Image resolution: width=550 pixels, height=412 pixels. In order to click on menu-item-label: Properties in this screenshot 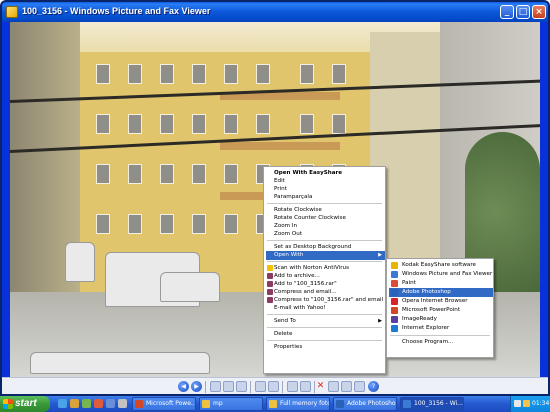, I will do `click(288, 347)`.